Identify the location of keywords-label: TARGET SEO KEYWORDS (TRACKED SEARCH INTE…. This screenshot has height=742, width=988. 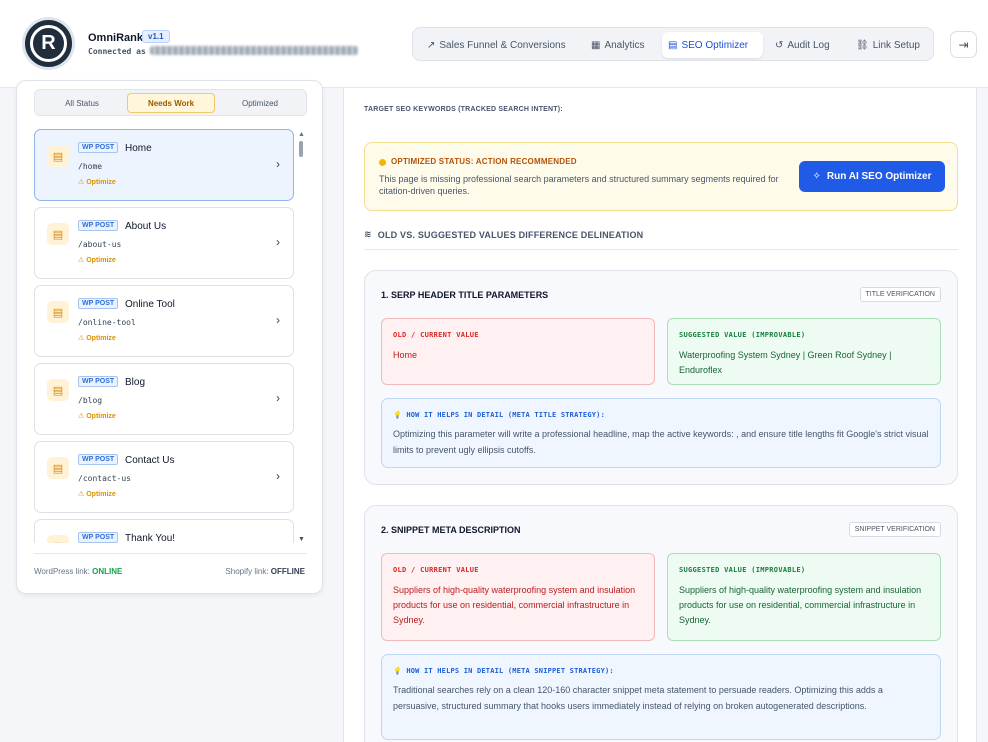
(463, 109).